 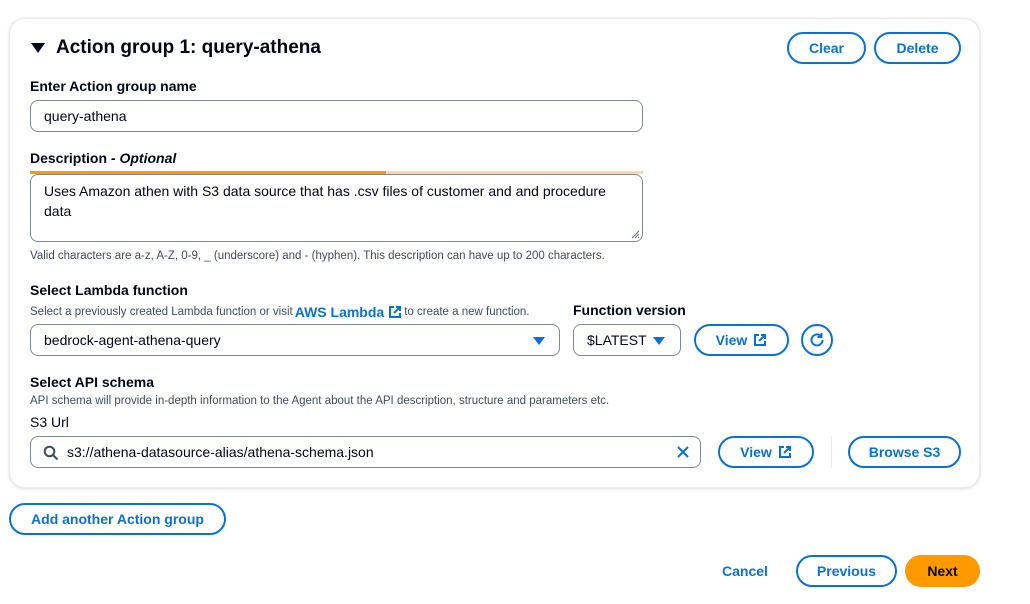 I want to click on lambda-view-label: View, so click(x=731, y=340).